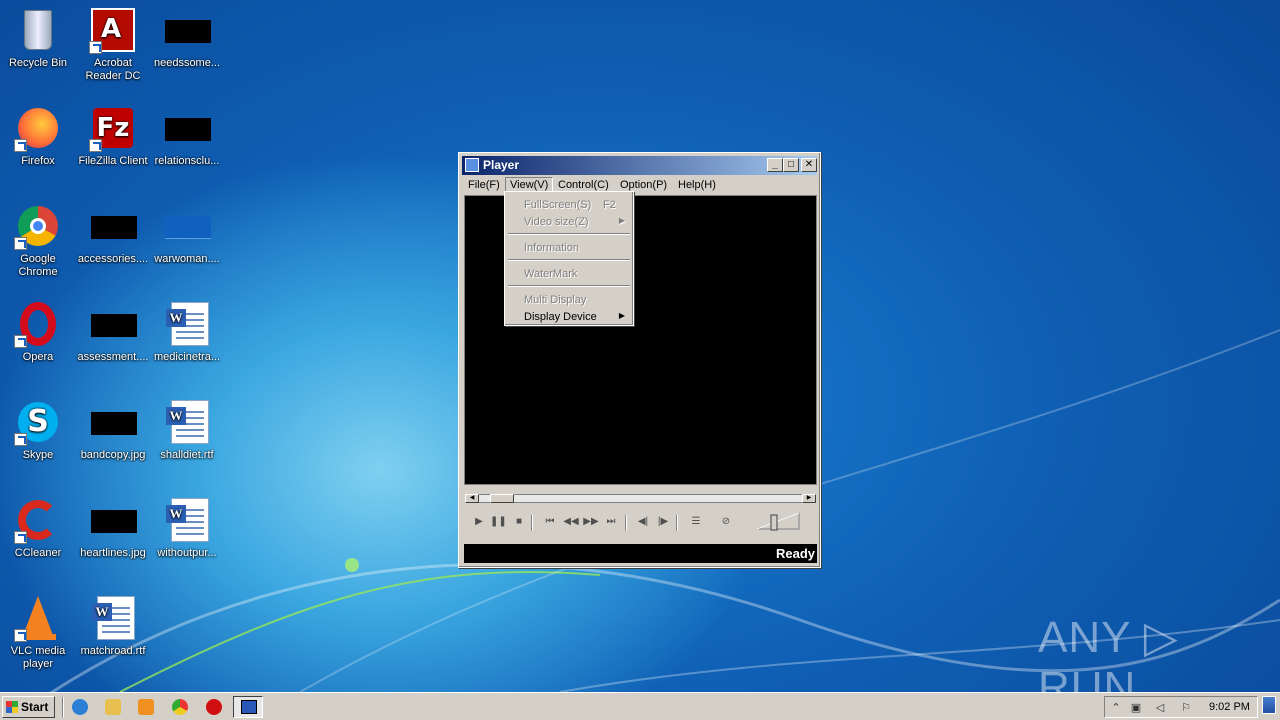  Describe the element at coordinates (1269, 705) in the screenshot. I see `show-desktop-button` at that location.